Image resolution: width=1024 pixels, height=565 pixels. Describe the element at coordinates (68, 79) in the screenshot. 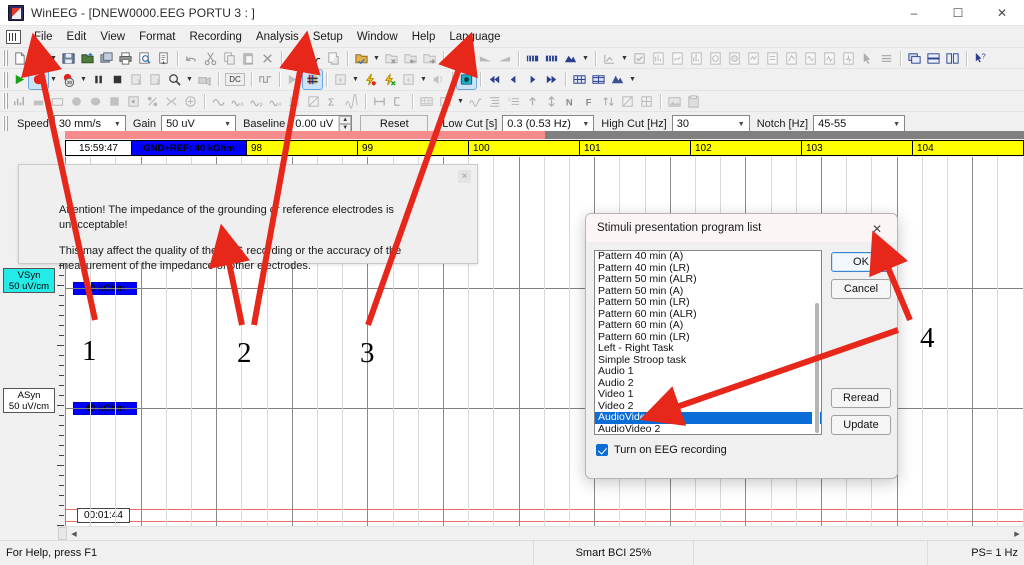

I see `timed-record-icon: 30` at that location.